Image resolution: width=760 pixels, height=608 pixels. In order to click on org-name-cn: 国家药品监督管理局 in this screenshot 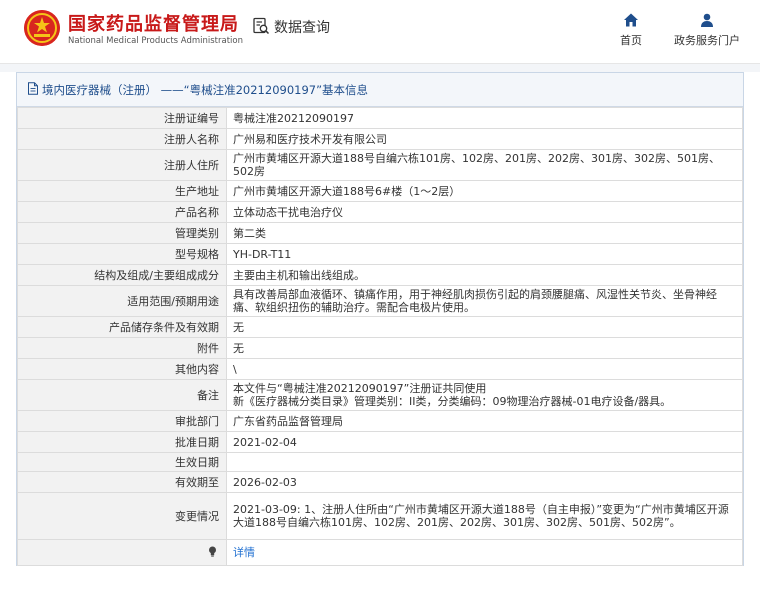, I will do `click(153, 24)`.